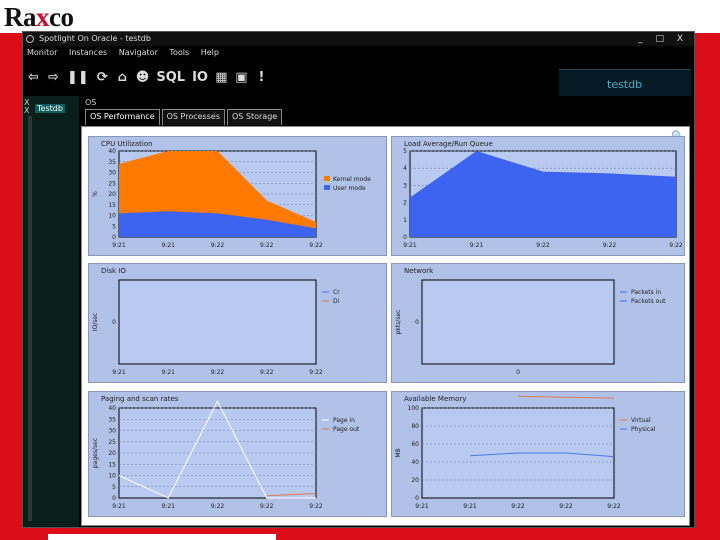 Image resolution: width=720 pixels, height=540 pixels. I want to click on section-label: OS, so click(91, 102).